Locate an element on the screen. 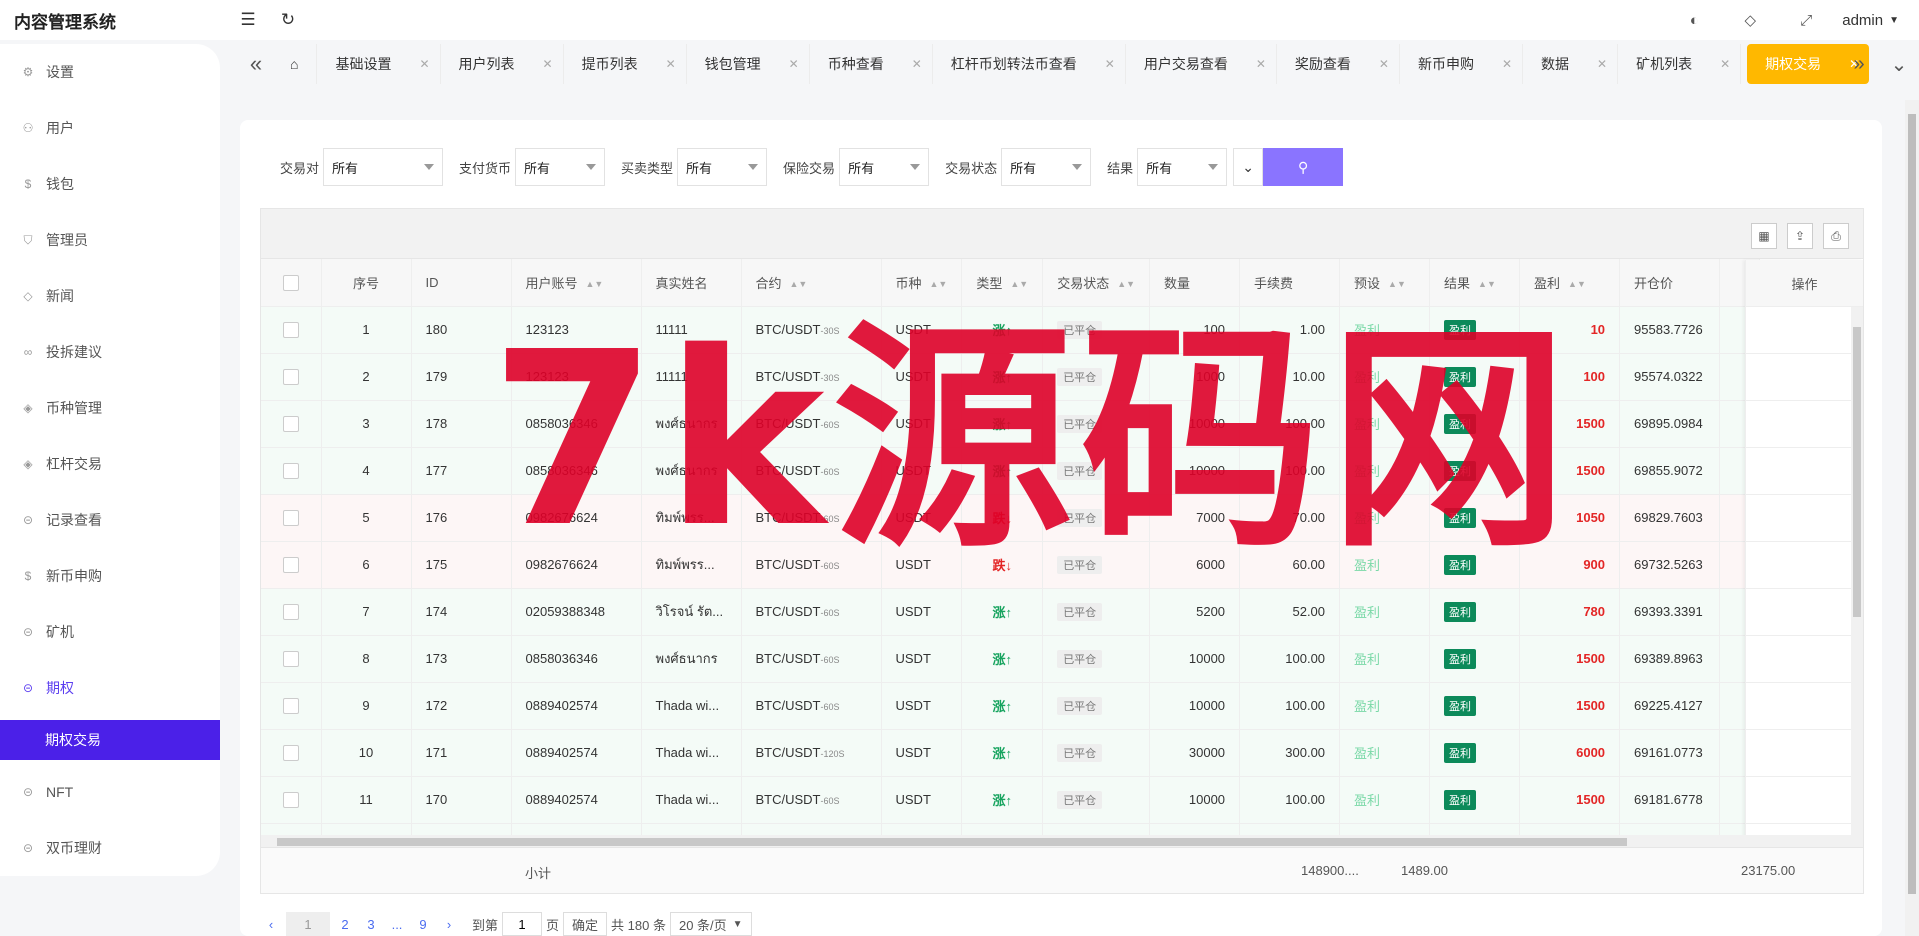 The image size is (1919, 936). column-header: 合约 ▲▼ is located at coordinates (811, 283).